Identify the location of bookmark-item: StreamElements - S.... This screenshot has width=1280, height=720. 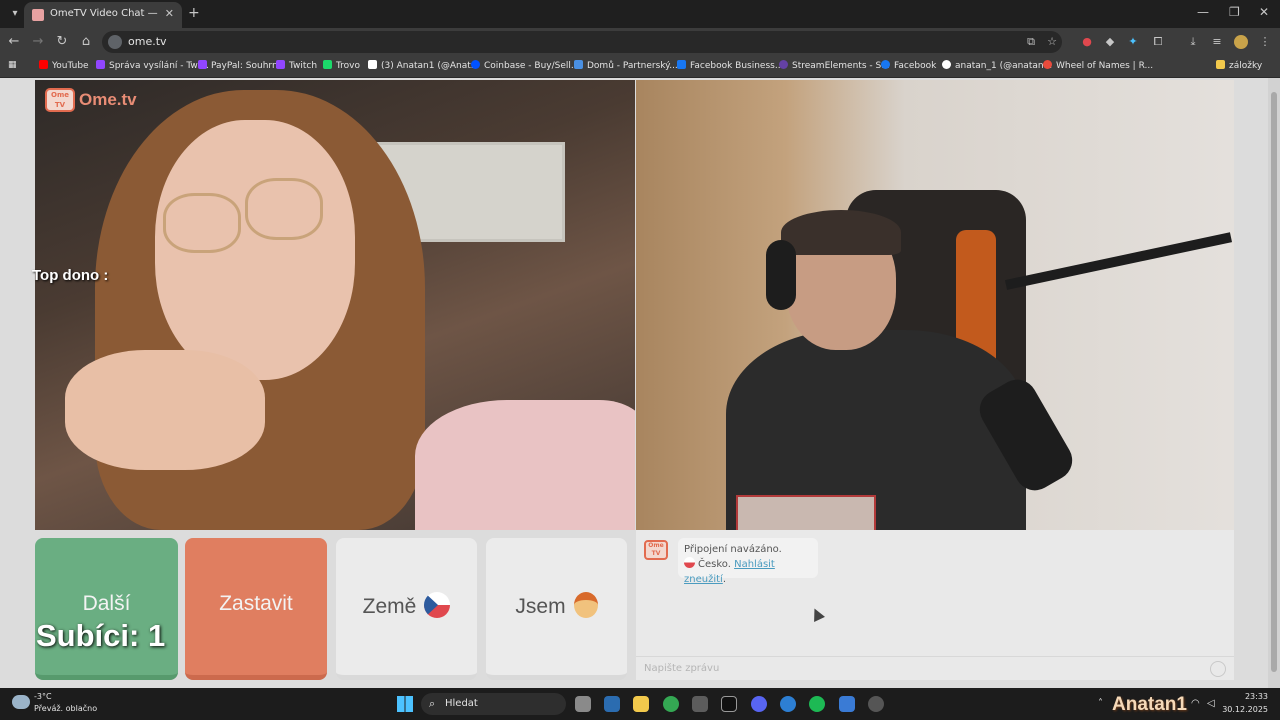
(834, 65).